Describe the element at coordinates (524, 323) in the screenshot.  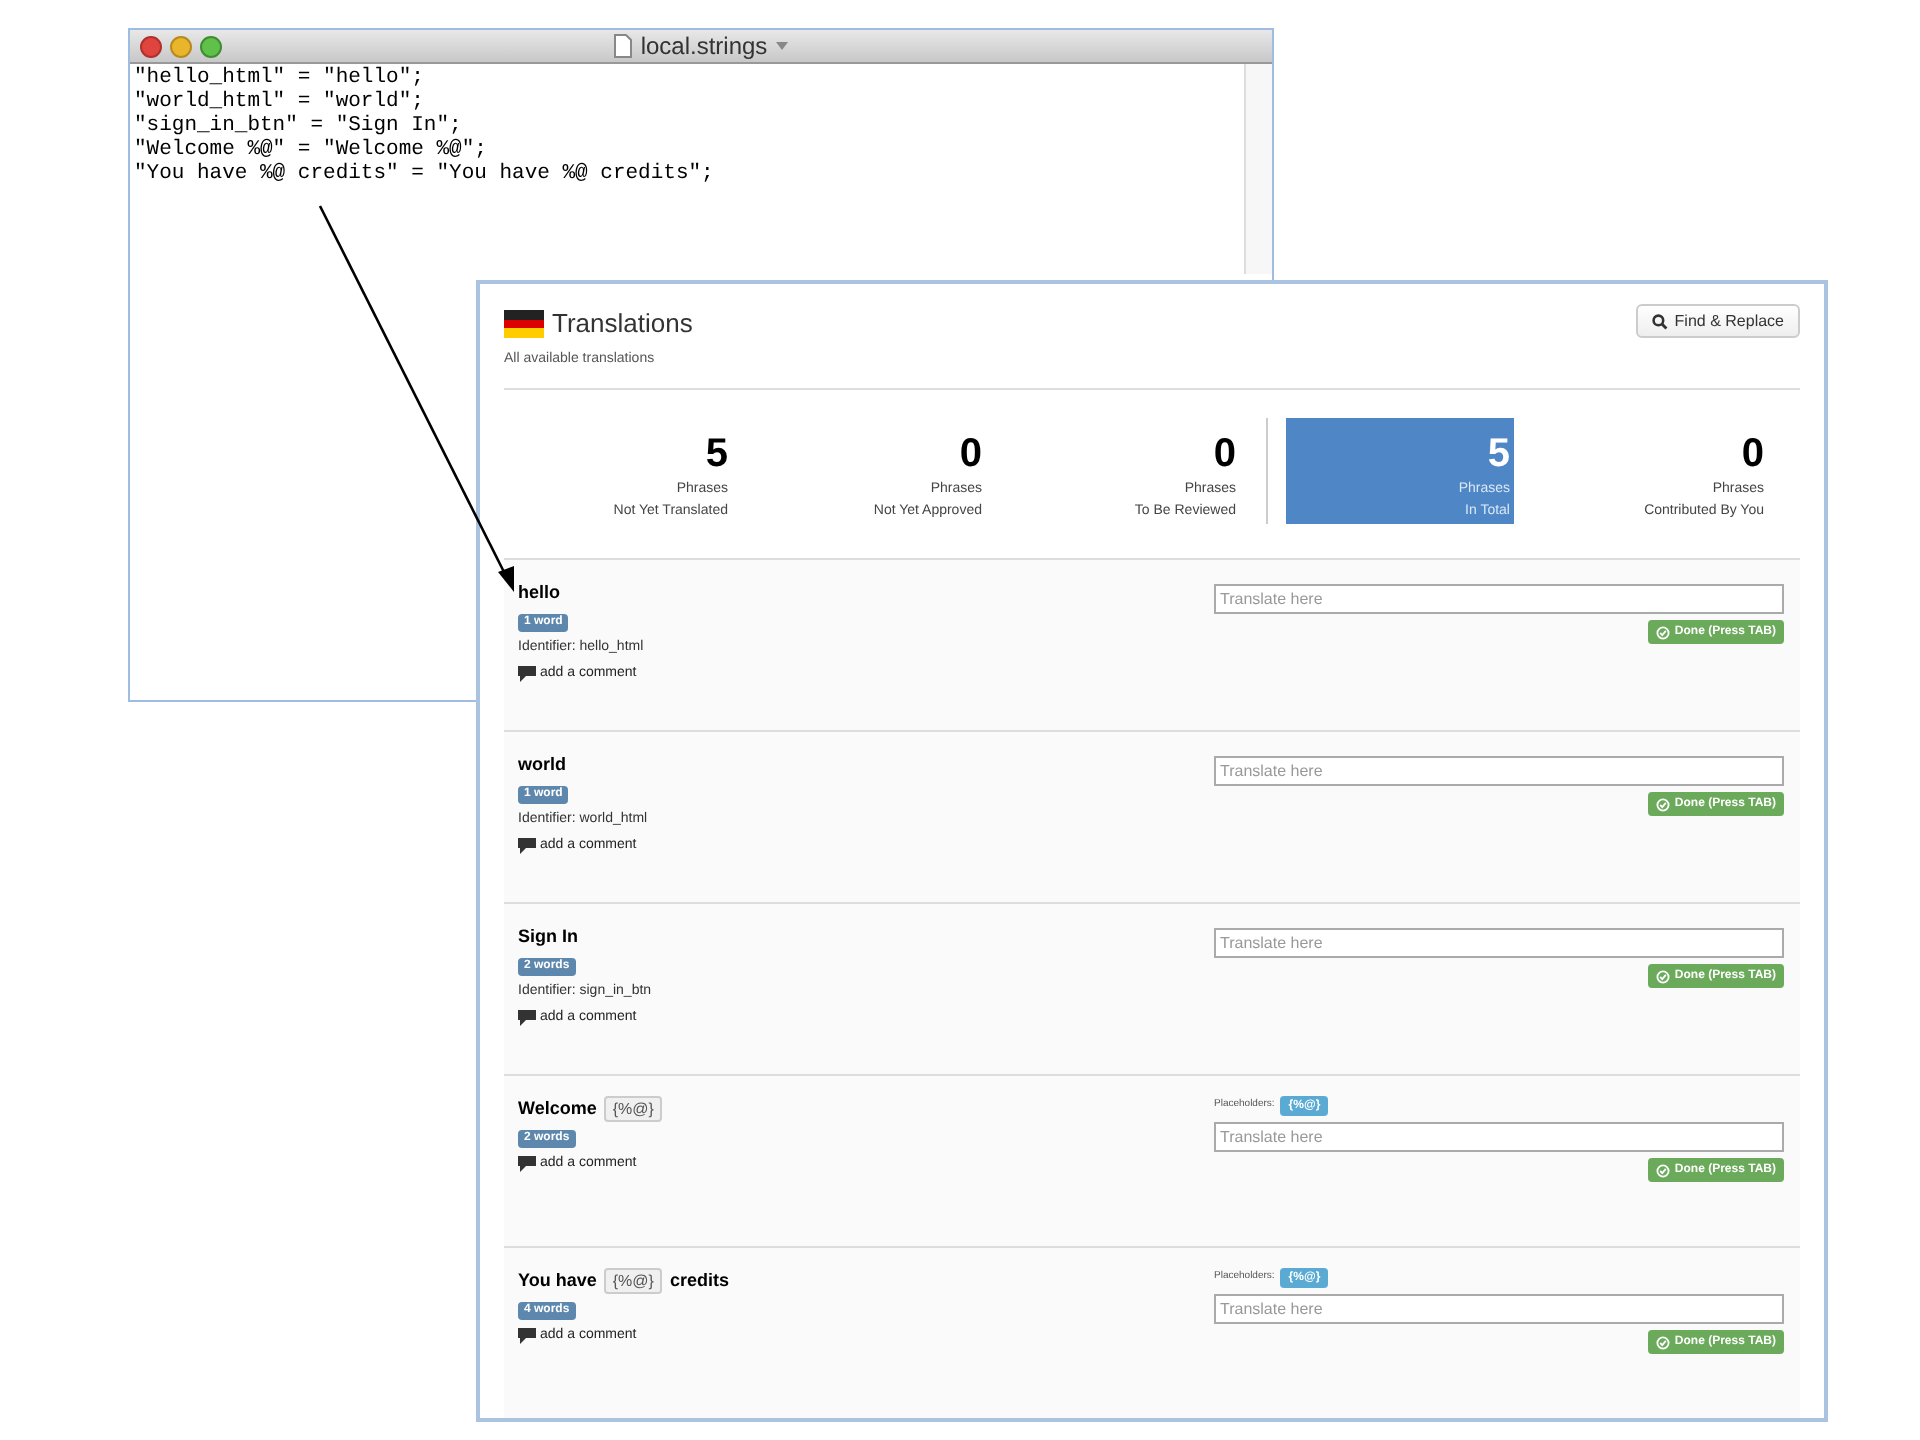
I see `flag-icon` at that location.